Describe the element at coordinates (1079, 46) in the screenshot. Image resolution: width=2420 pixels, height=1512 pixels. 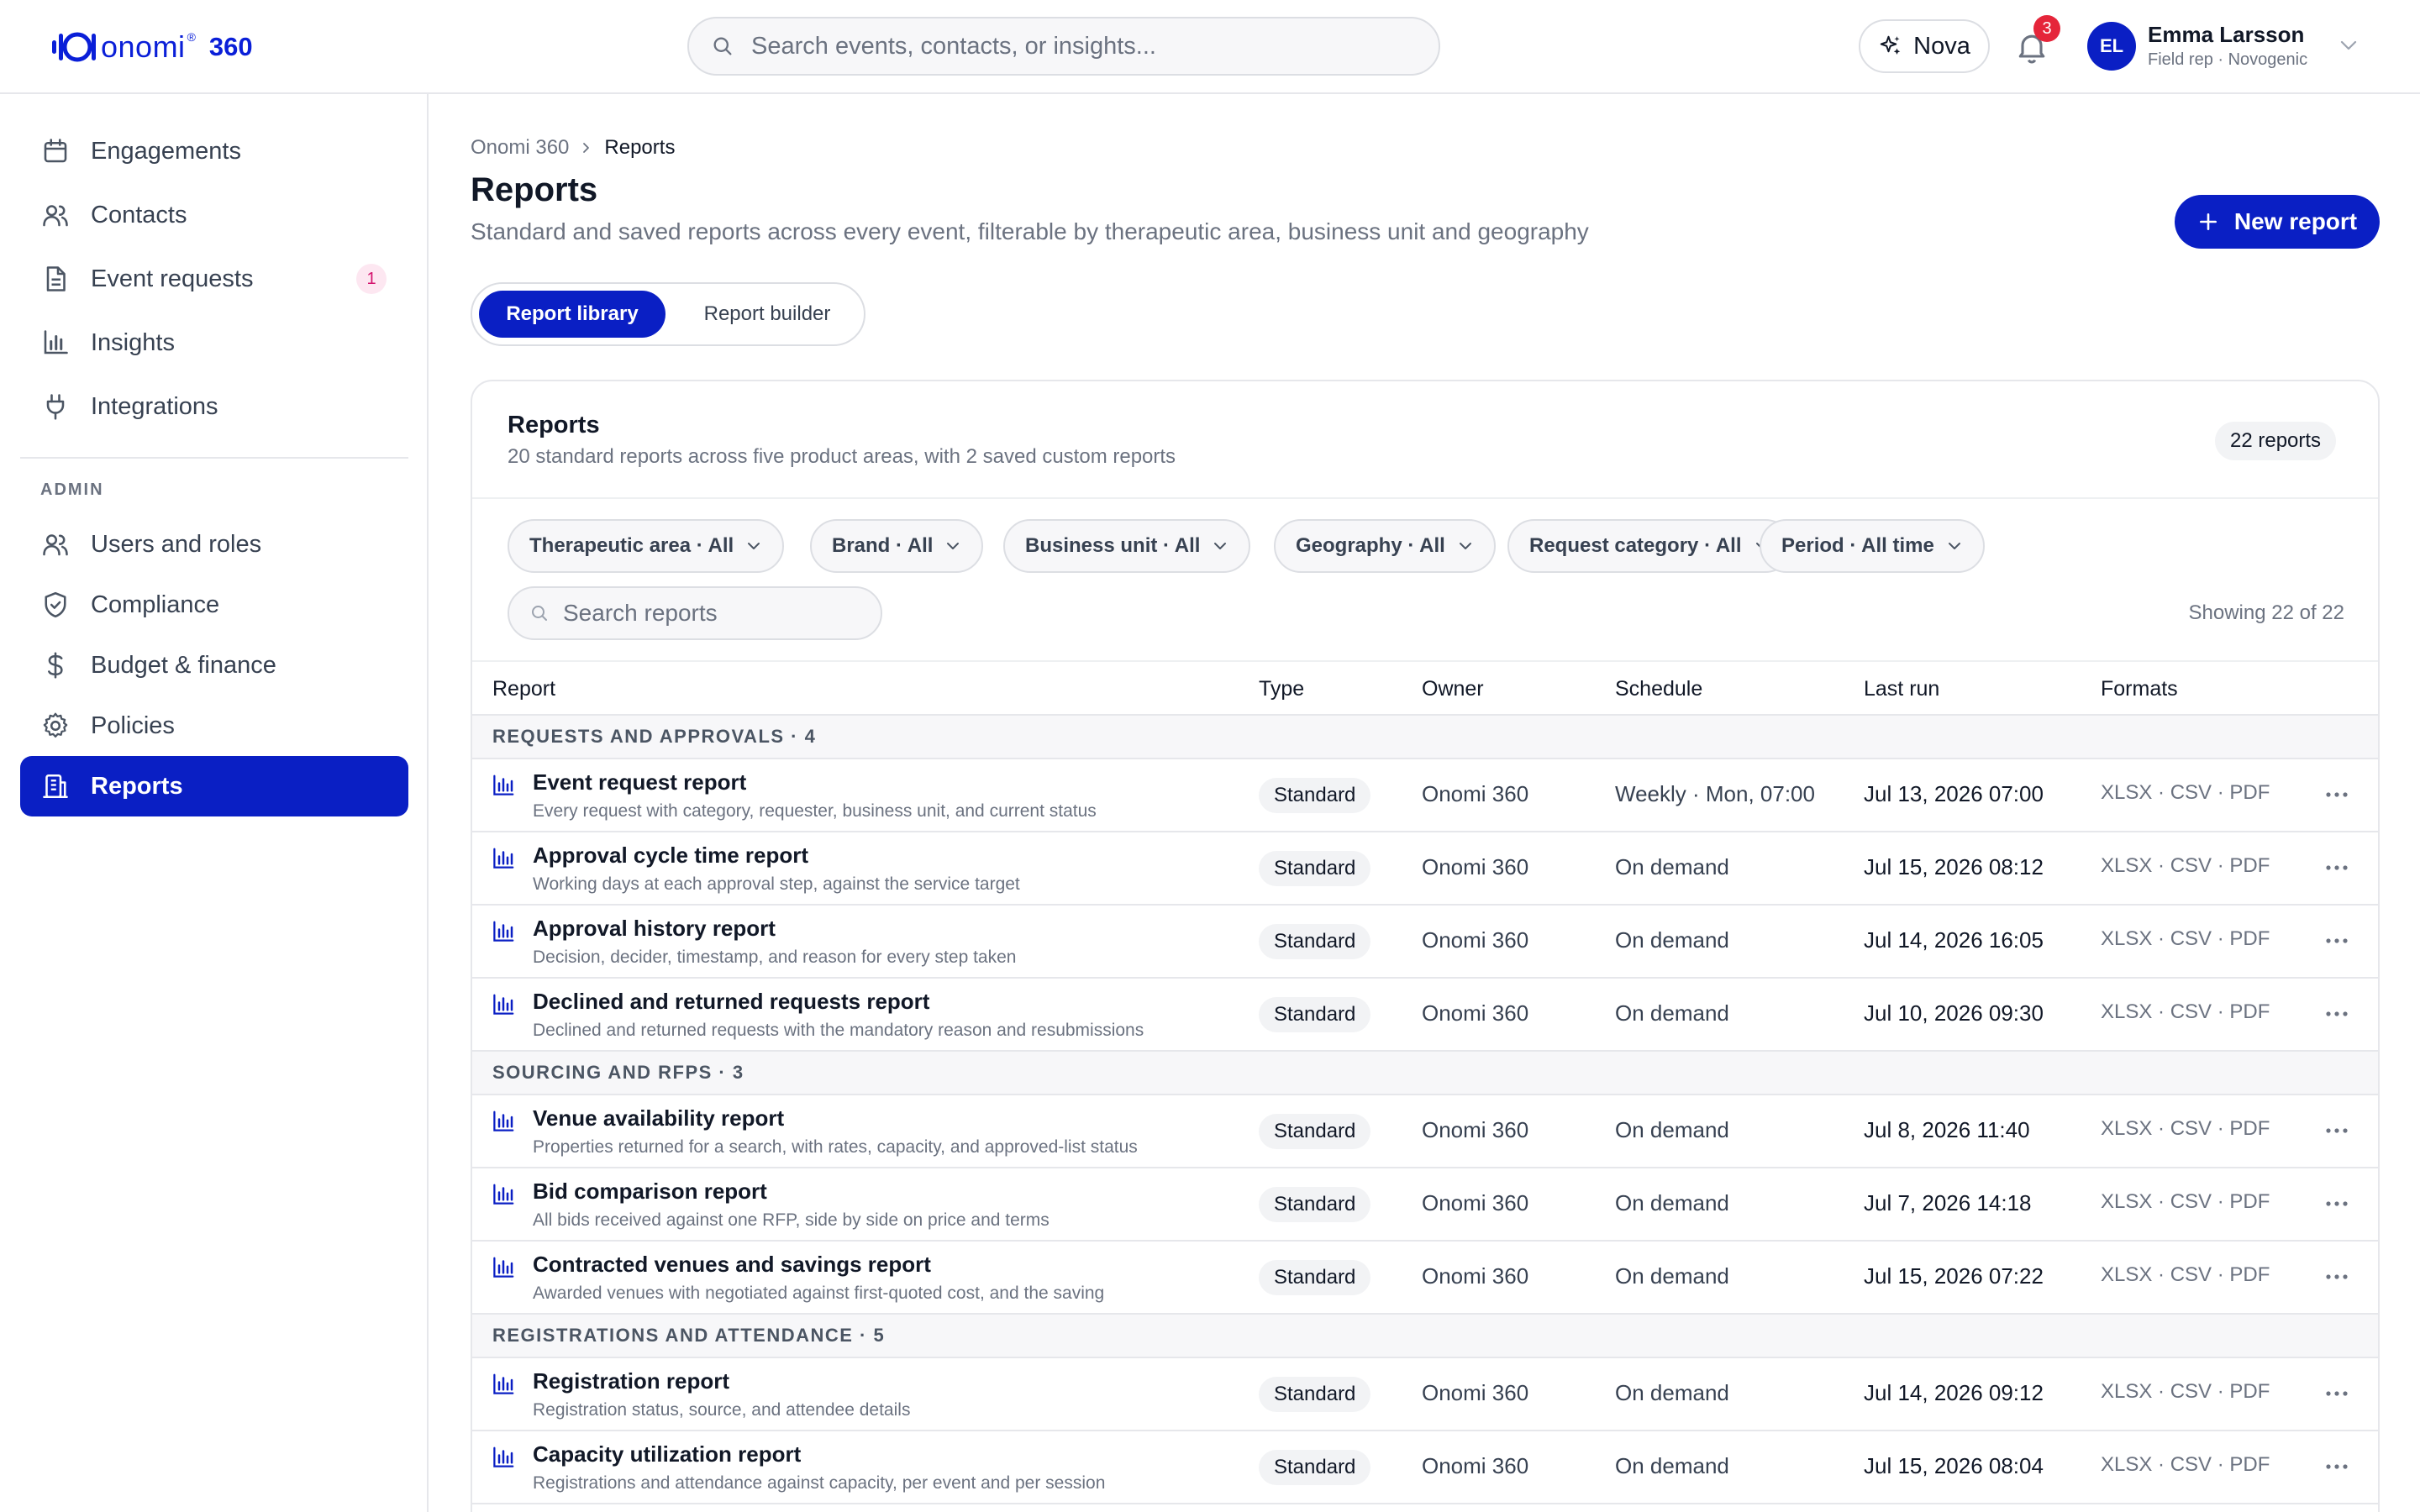
I see `global-search-input` at that location.